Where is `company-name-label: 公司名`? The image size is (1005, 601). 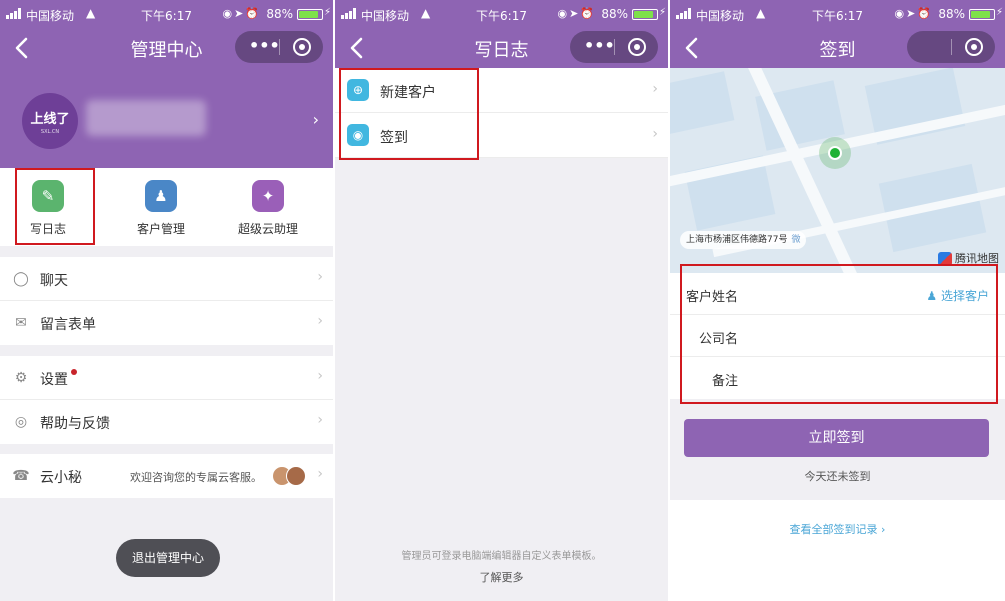 company-name-label: 公司名 is located at coordinates (719, 339).